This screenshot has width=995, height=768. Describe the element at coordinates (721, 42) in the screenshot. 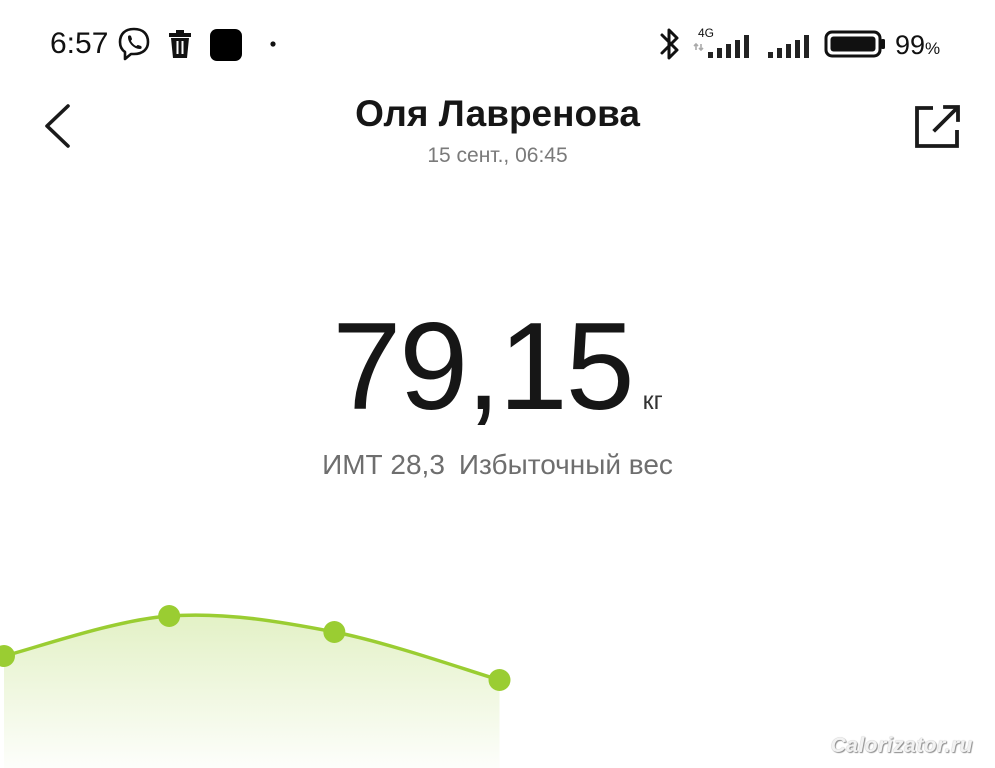

I see `signal-4g-icon: 4G` at that location.